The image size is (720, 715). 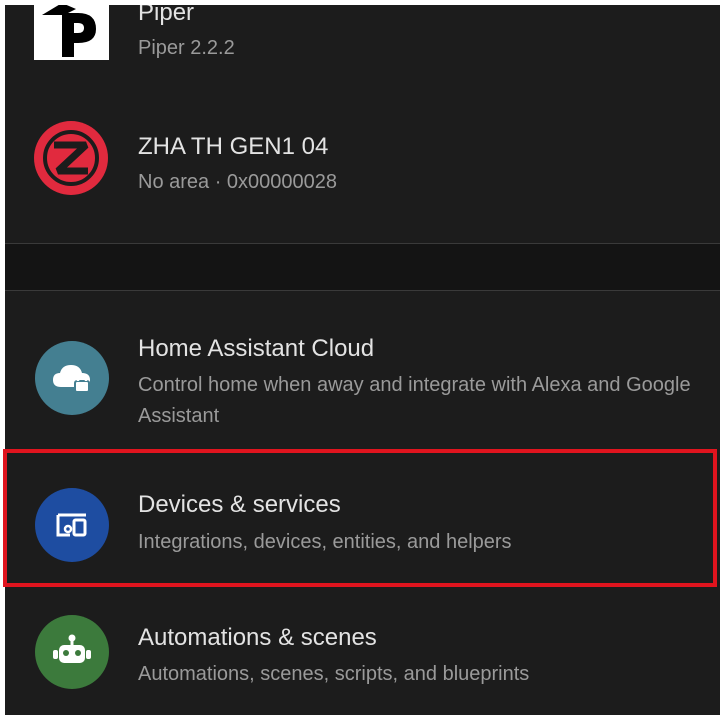 I want to click on integration-subtitle: No area · 0x00000028, so click(x=238, y=182).